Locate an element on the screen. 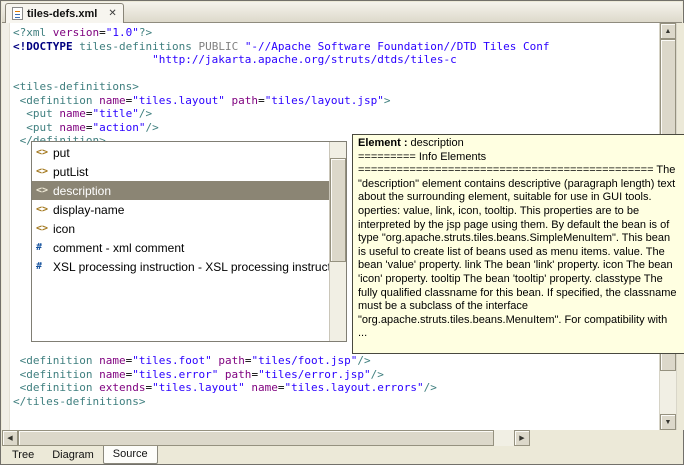  code-token: "tiles/foot.jsp" is located at coordinates (304, 360).